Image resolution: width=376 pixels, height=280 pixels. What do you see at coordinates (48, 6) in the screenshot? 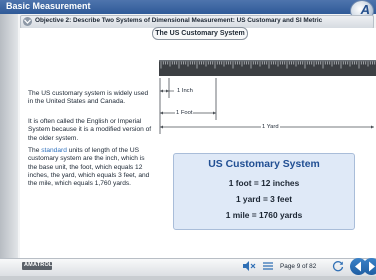
I see `app-title: Basic Measurement` at bounding box center [48, 6].